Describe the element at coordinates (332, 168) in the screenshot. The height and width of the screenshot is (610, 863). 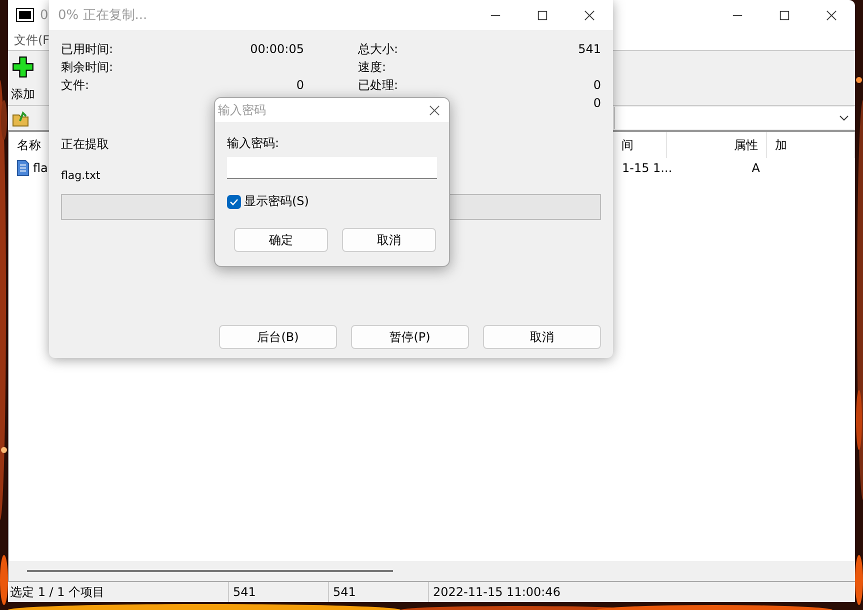
I see `password-field` at that location.